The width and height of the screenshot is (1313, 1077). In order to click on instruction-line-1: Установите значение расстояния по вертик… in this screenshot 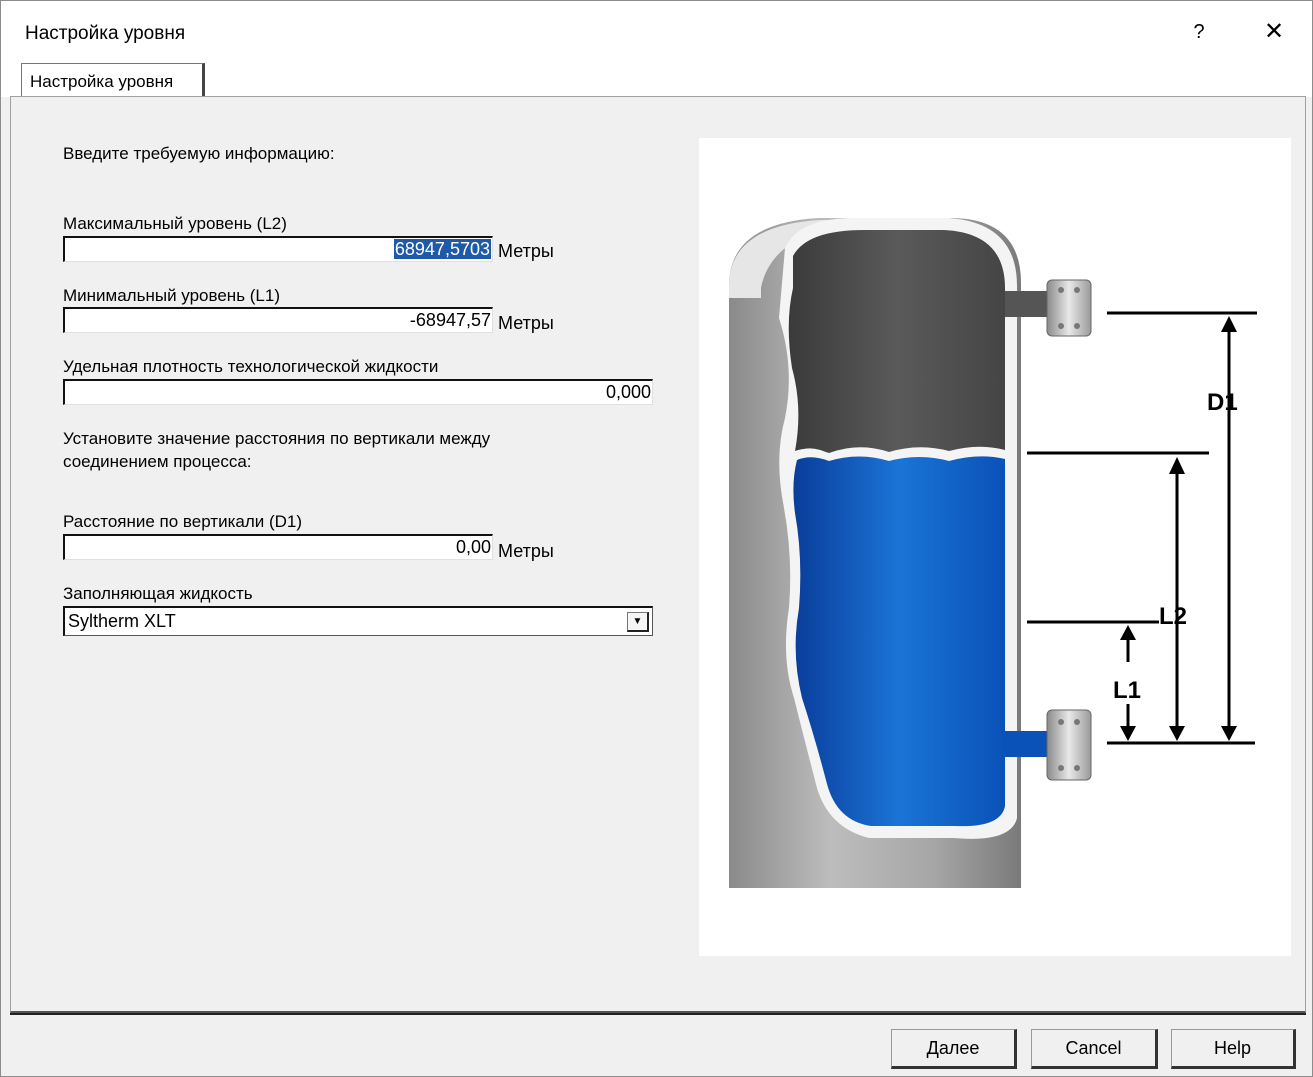, I will do `click(277, 438)`.